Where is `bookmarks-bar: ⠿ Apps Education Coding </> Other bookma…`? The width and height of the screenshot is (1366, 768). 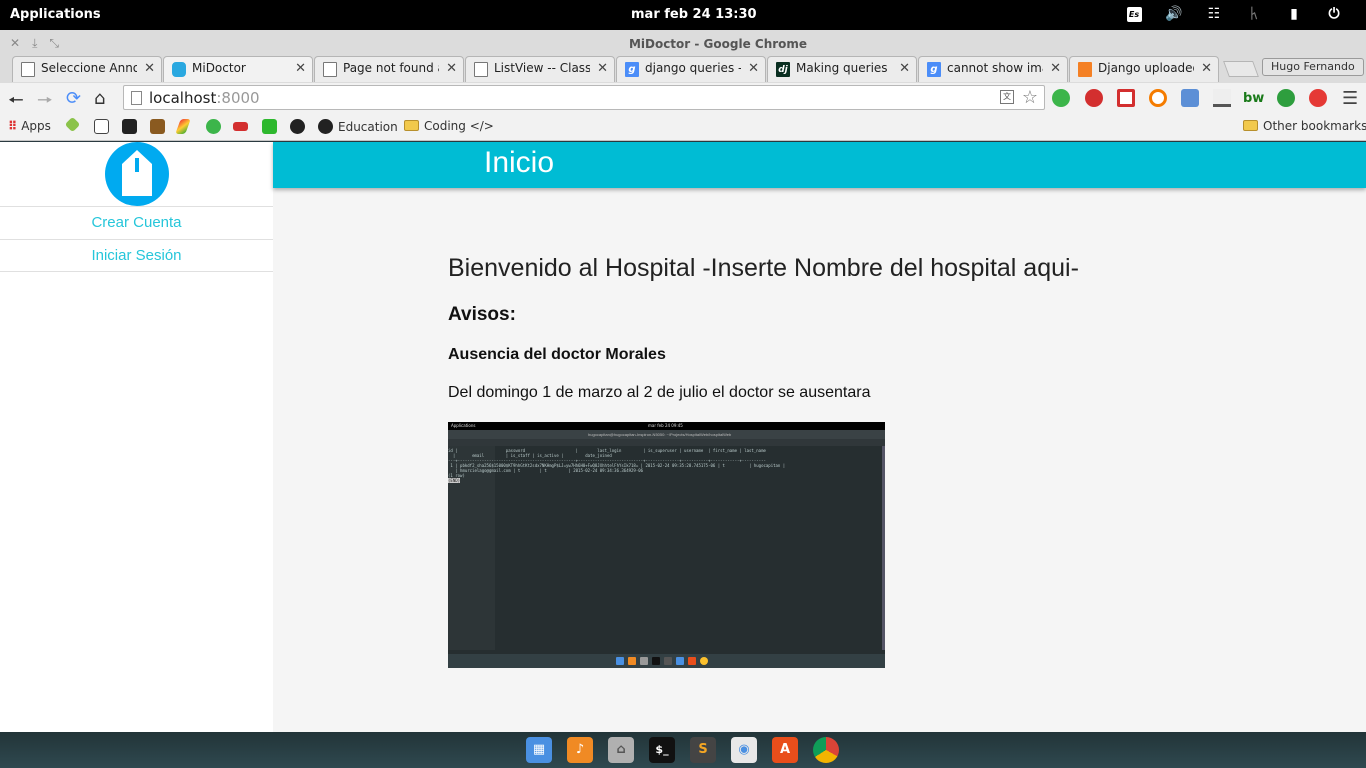
bookmarks-bar: ⠿ Apps Education Coding </> Other bookma… is located at coordinates (683, 127).